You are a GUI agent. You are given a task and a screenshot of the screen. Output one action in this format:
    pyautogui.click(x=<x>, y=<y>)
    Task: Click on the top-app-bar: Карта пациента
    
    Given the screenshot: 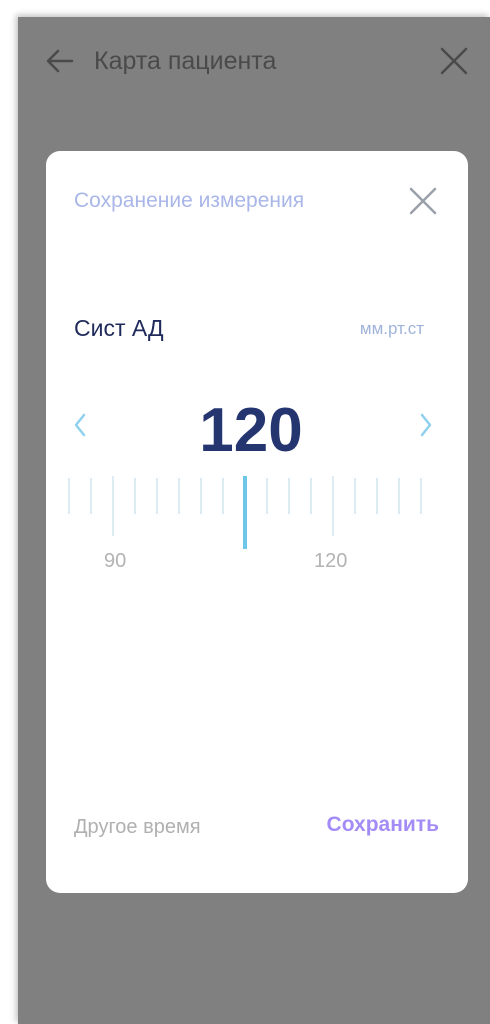 What is the action you would take?
    pyautogui.click(x=254, y=62)
    